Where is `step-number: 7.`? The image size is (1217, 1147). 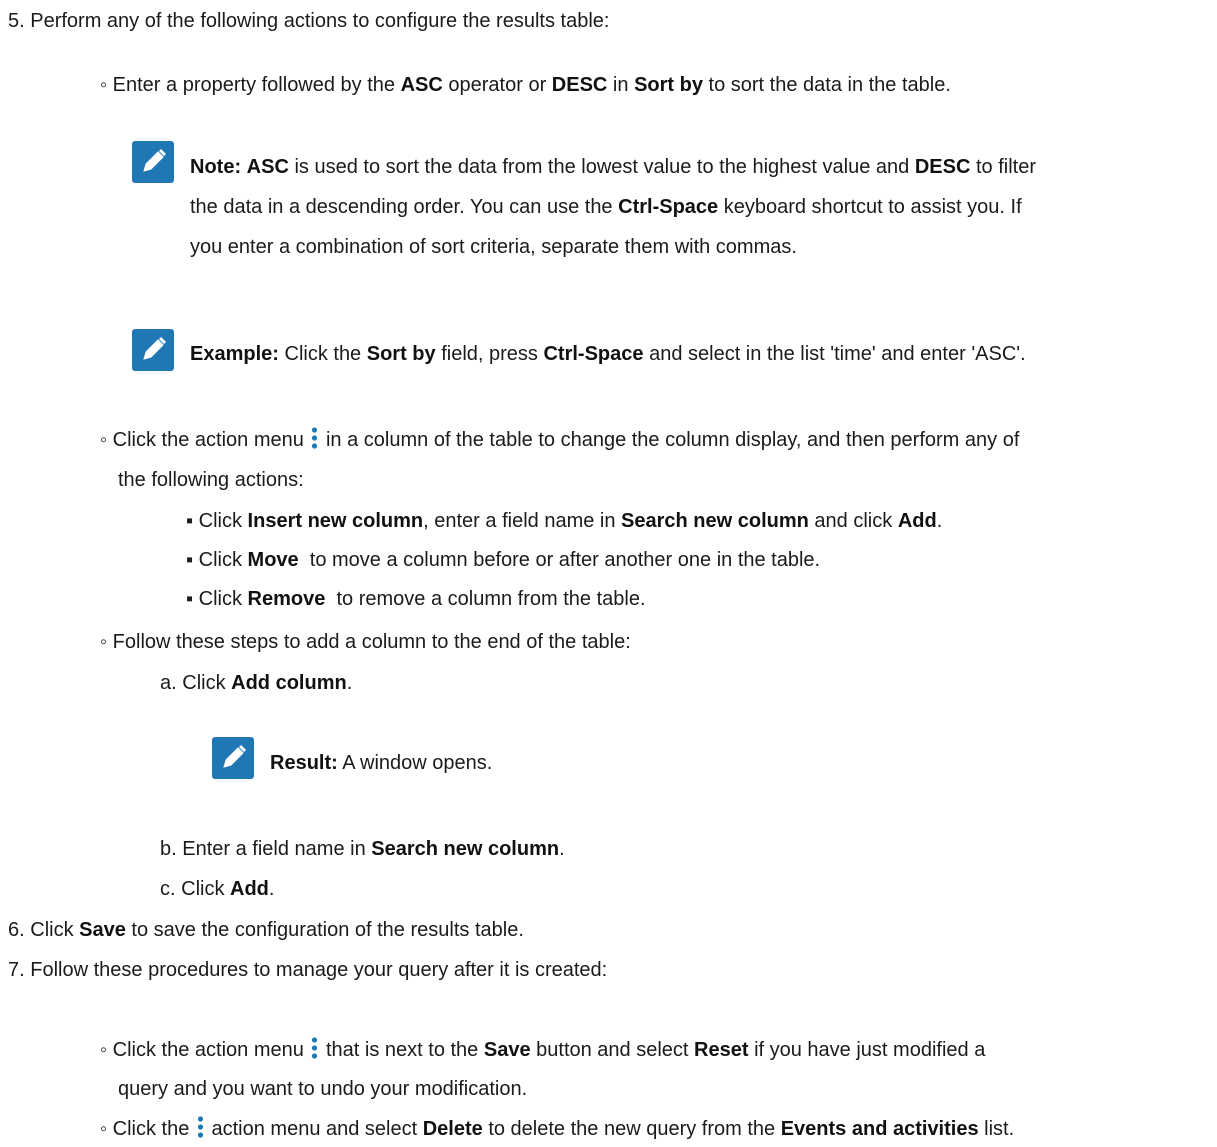
step-number: 7. is located at coordinates (16, 970).